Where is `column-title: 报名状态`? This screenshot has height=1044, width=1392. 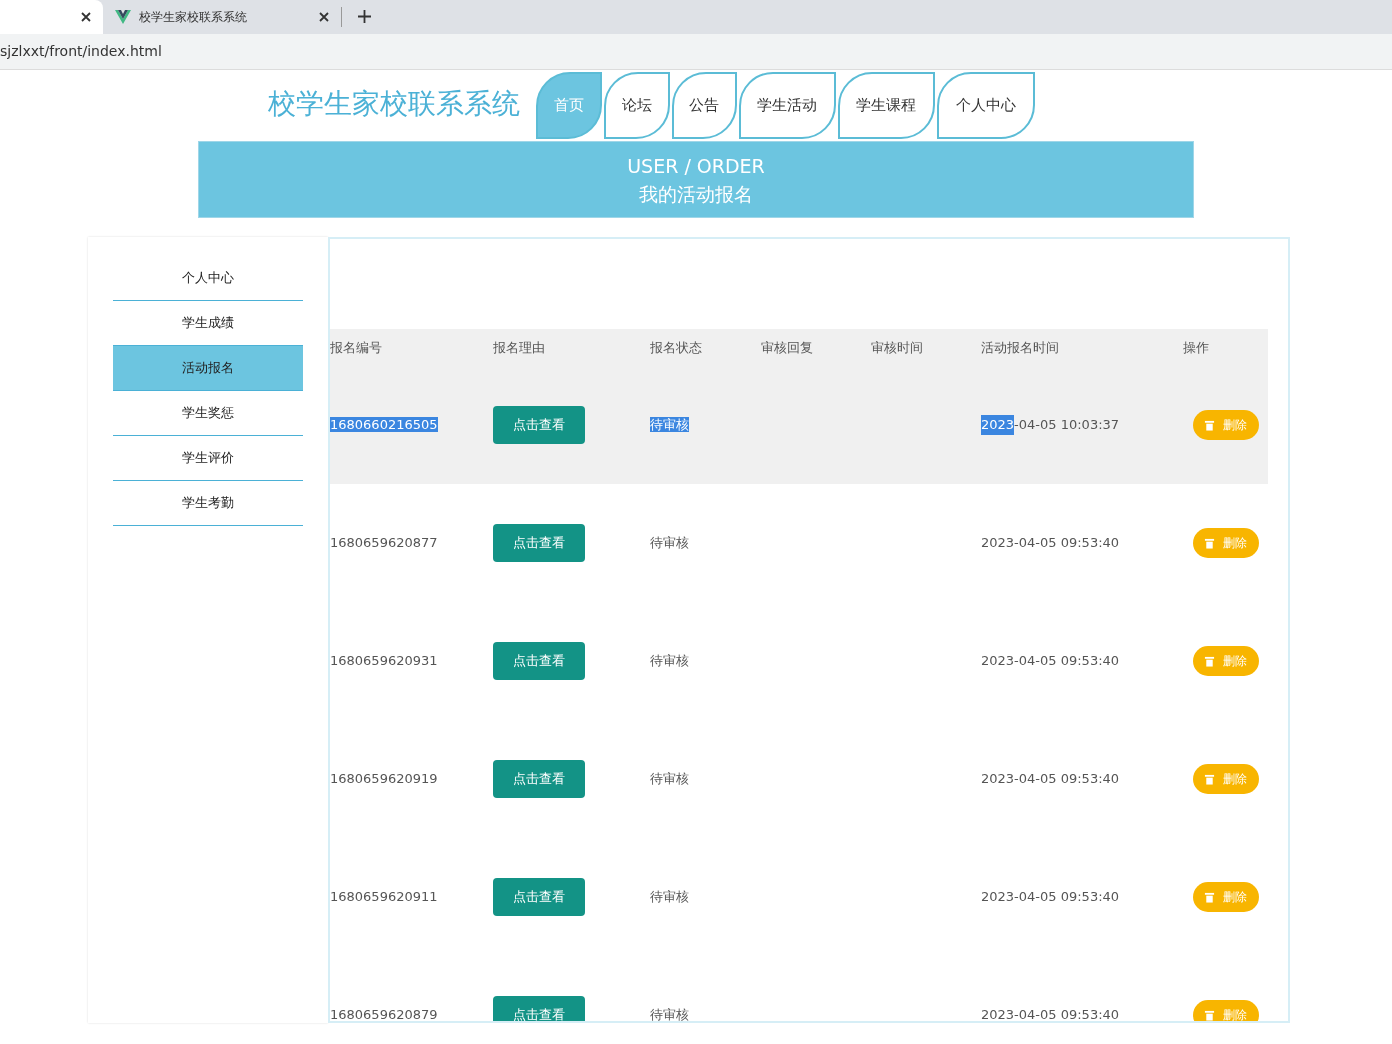
column-title: 报名状态 is located at coordinates (676, 347).